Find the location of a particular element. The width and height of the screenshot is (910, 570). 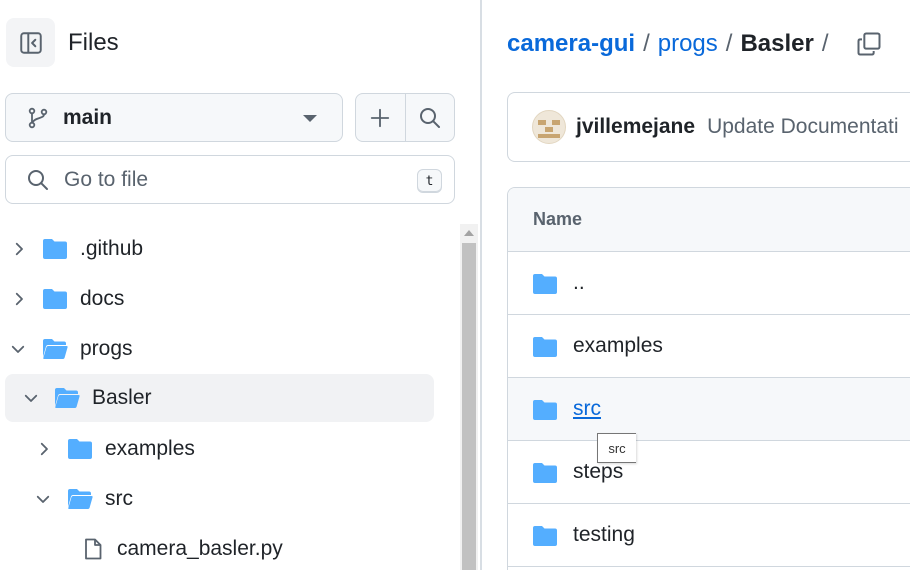

go-to-file-placeholder: Go to file is located at coordinates (106, 179).